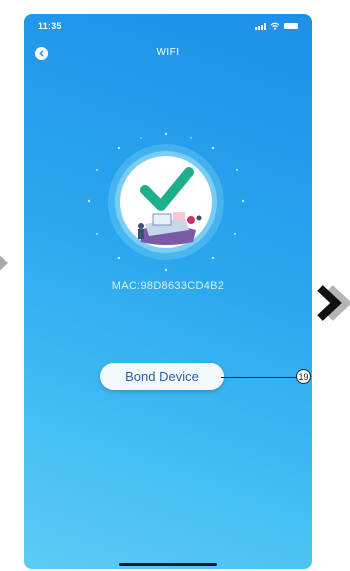  What do you see at coordinates (166, 202) in the screenshot?
I see `connection-success-illustration` at bounding box center [166, 202].